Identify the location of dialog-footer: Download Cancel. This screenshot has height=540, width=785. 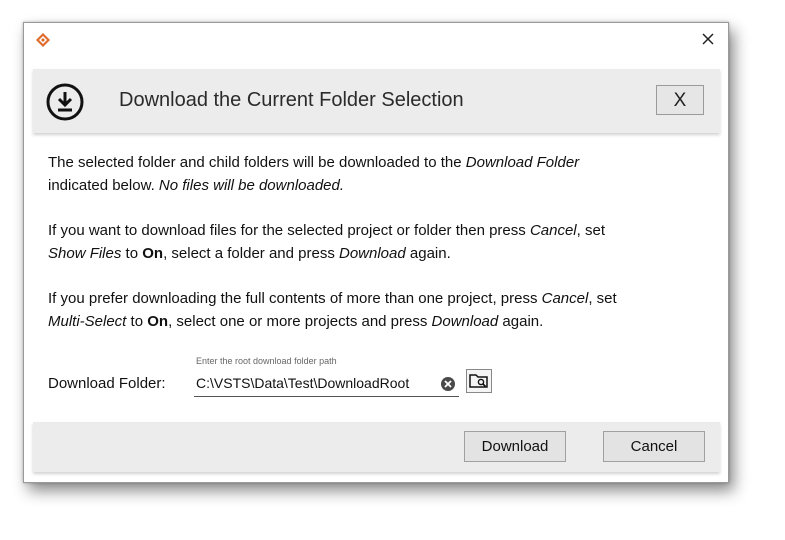
(376, 447).